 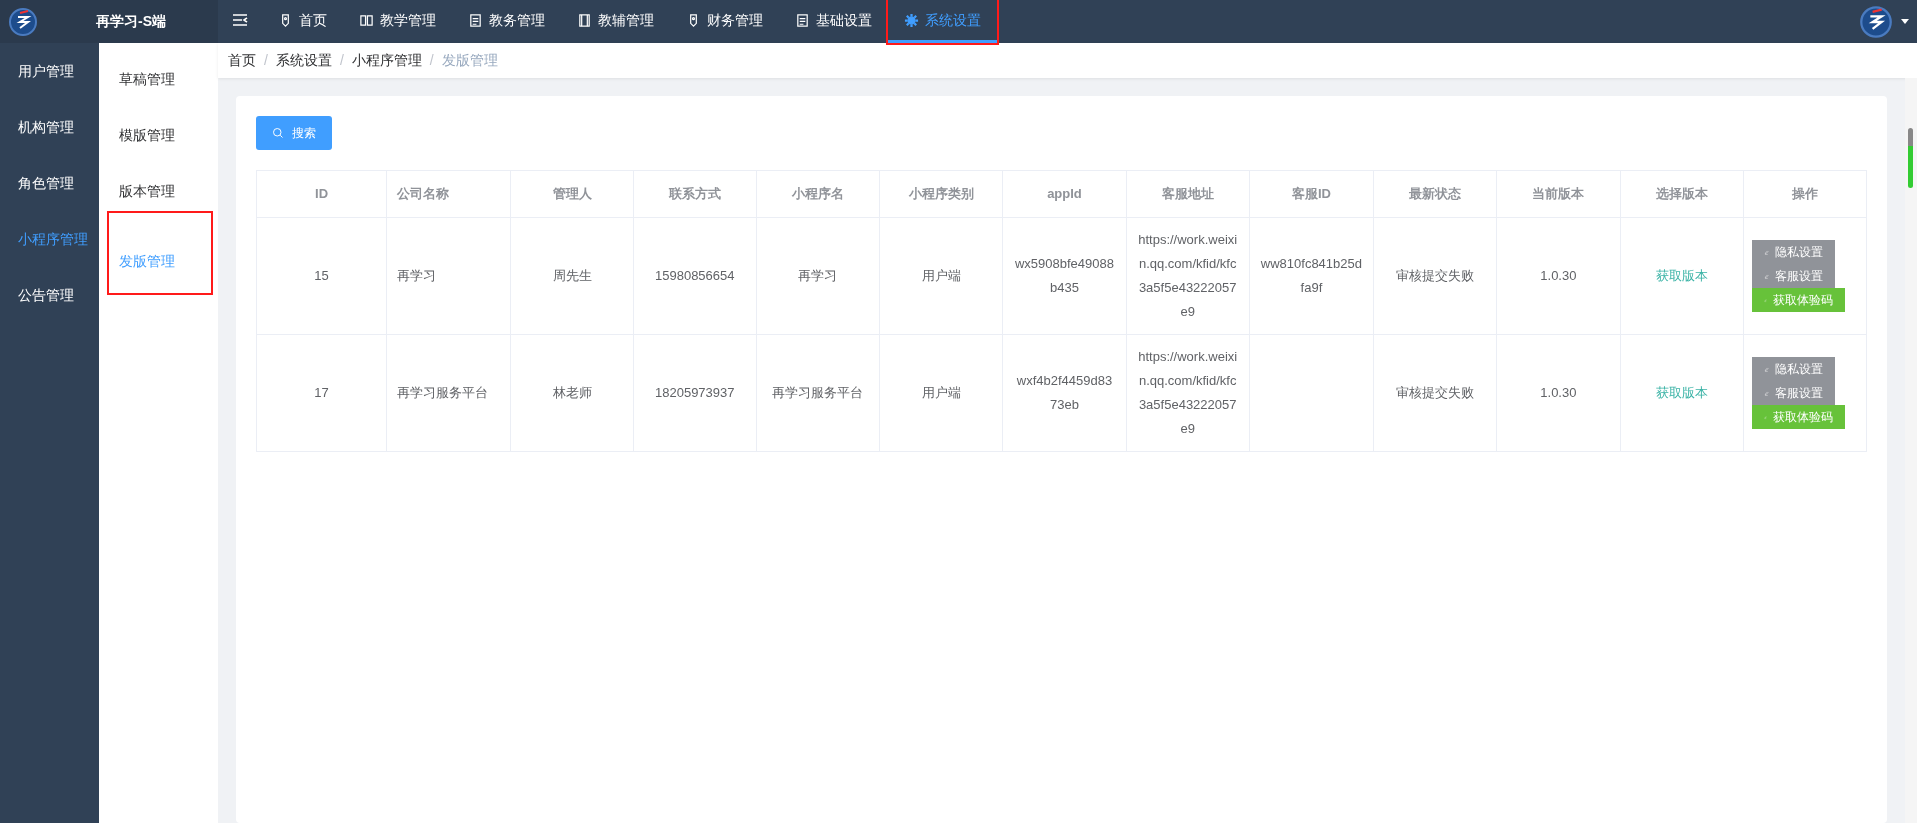 I want to click on column-header: 最新状态, so click(x=1435, y=194).